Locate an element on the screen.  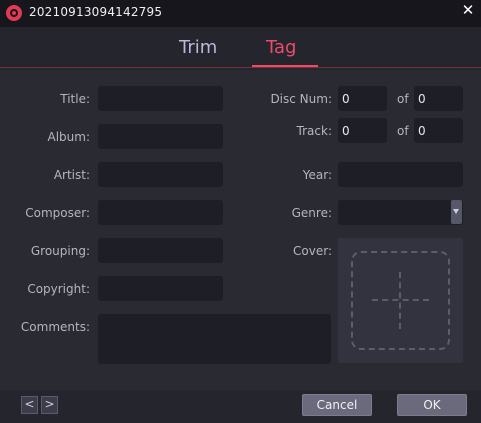
app-logo-icon is located at coordinates (14, 13).